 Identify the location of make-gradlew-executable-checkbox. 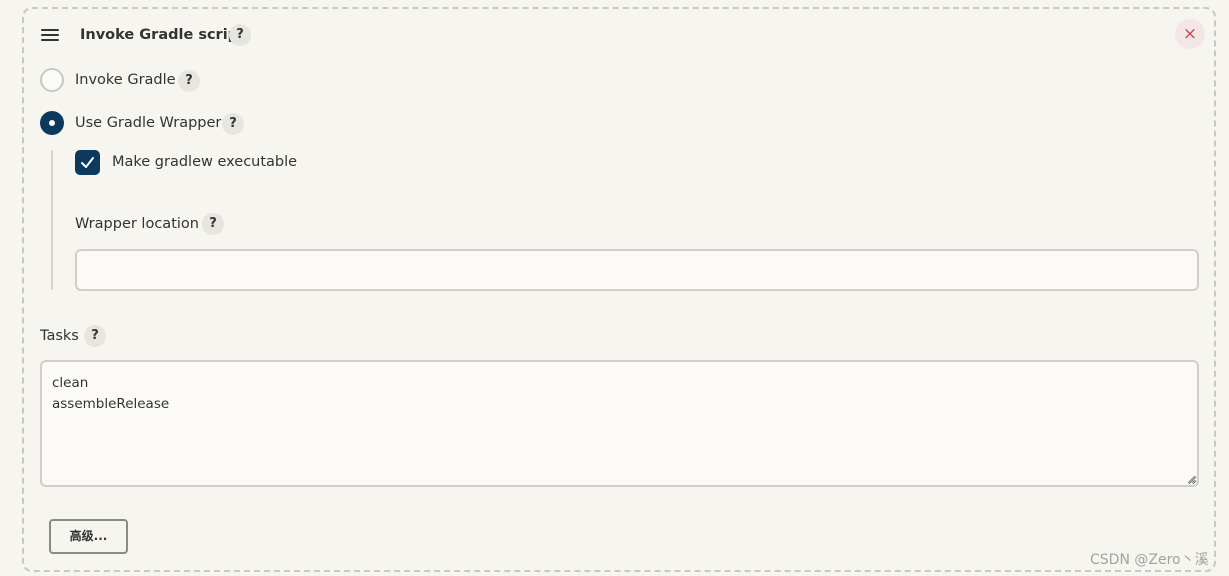
(87, 162).